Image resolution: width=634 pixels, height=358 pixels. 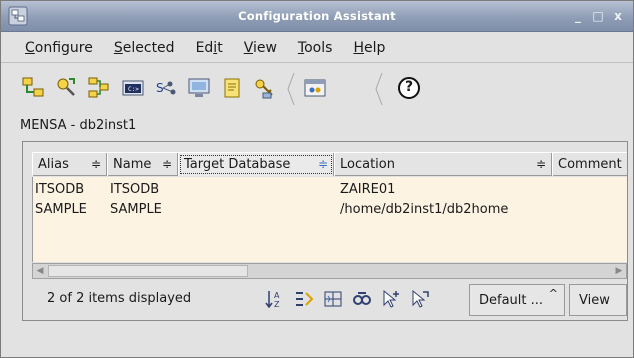 I want to click on add-database-icon, so click(x=34, y=88).